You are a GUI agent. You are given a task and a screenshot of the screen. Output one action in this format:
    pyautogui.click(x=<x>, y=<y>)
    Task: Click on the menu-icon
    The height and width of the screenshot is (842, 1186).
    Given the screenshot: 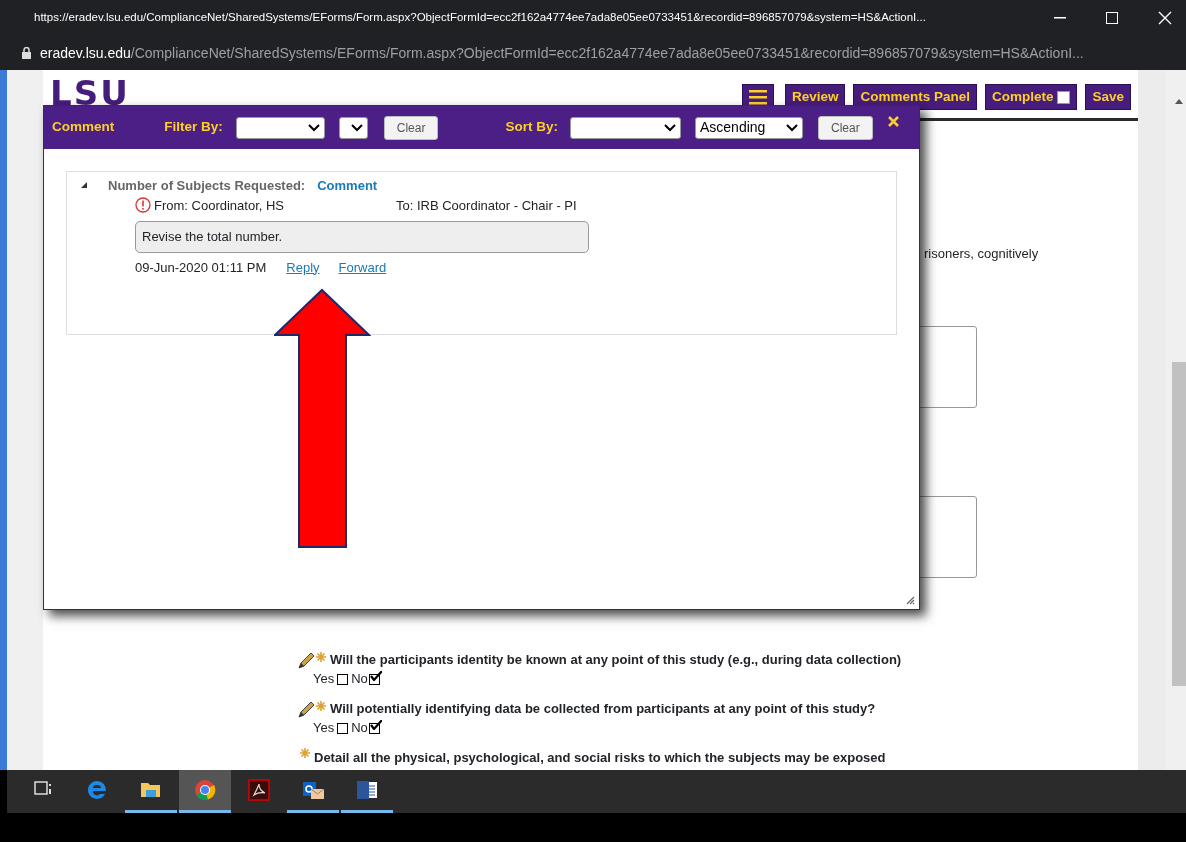 What is the action you would take?
    pyautogui.click(x=757, y=97)
    